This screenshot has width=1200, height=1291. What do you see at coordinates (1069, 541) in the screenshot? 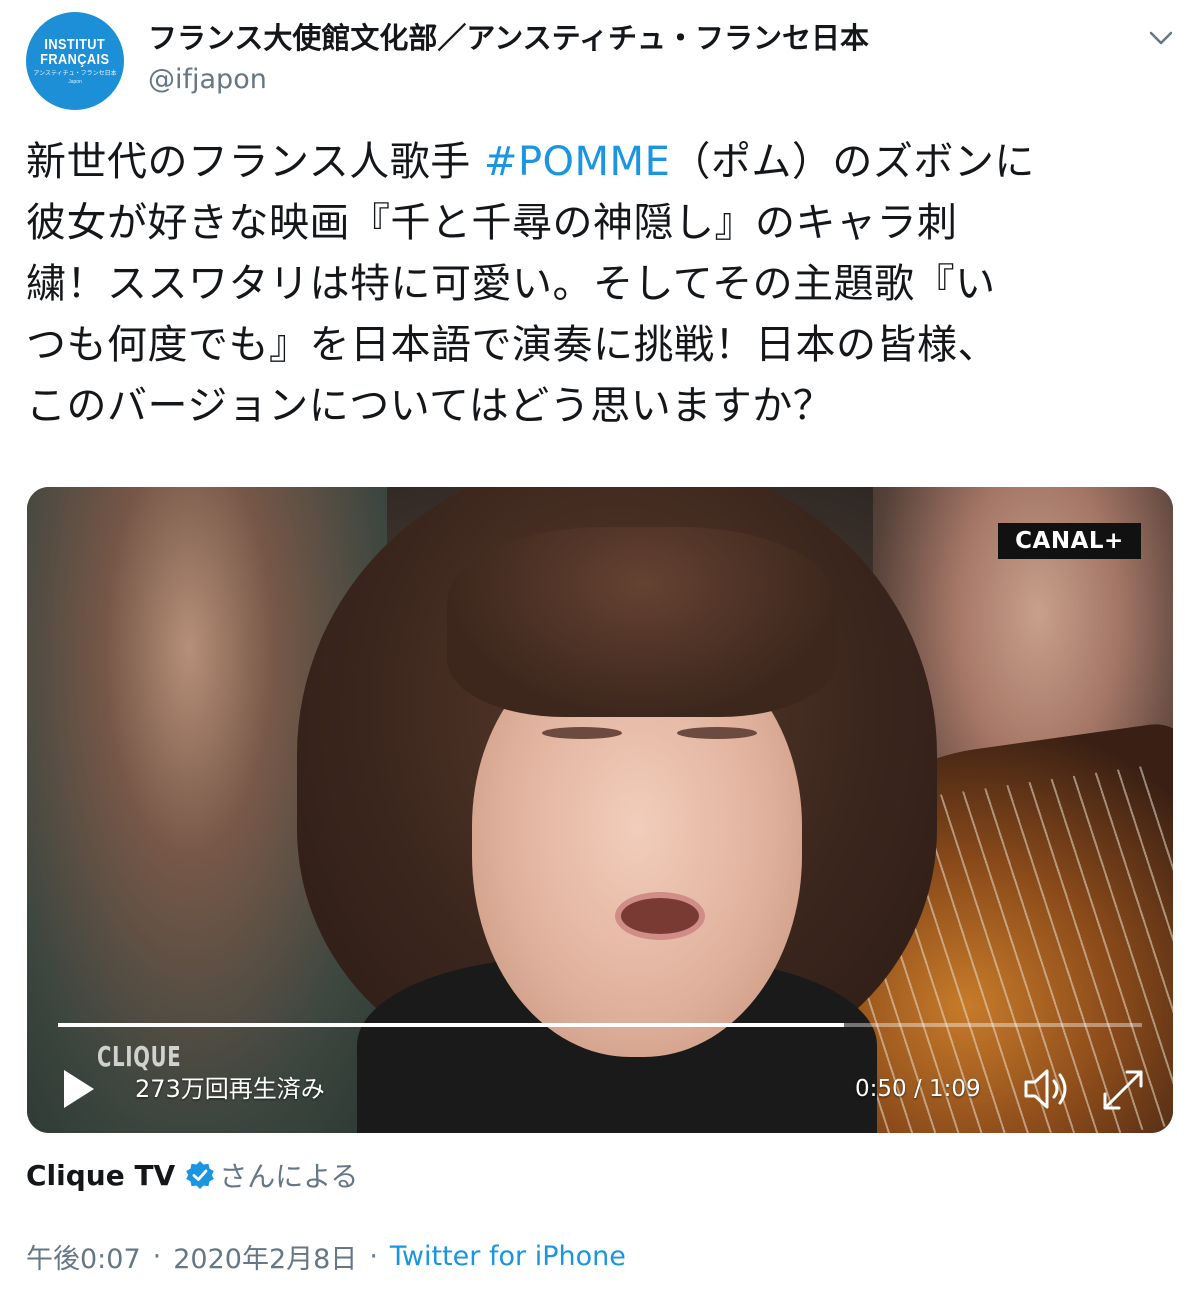
I see `channel-watermark: CANAL+` at bounding box center [1069, 541].